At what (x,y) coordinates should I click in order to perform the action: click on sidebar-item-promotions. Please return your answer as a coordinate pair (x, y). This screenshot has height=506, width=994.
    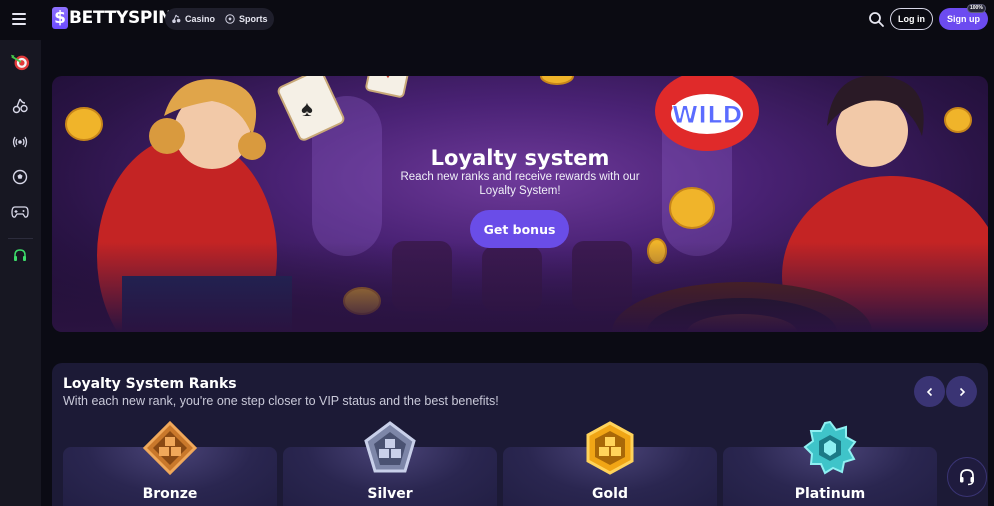
    Looking at the image, I should click on (20, 62).